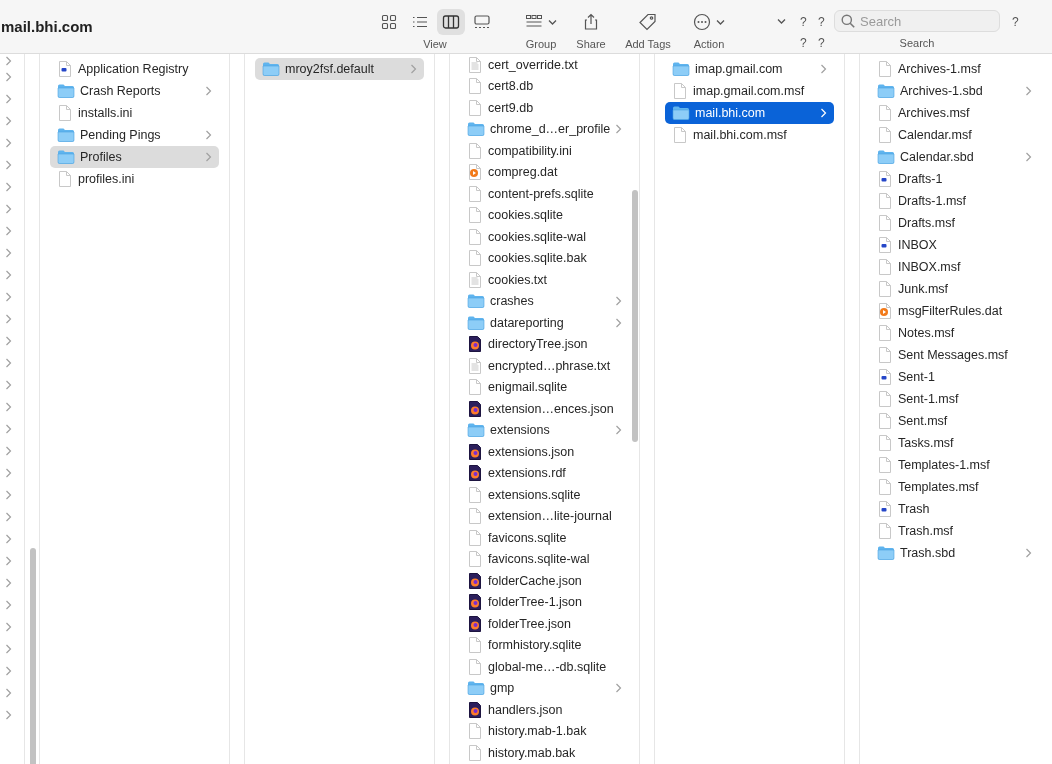 The height and width of the screenshot is (764, 1052). Describe the element at coordinates (134, 135) in the screenshot. I see `file-row: Pending Pings` at that location.